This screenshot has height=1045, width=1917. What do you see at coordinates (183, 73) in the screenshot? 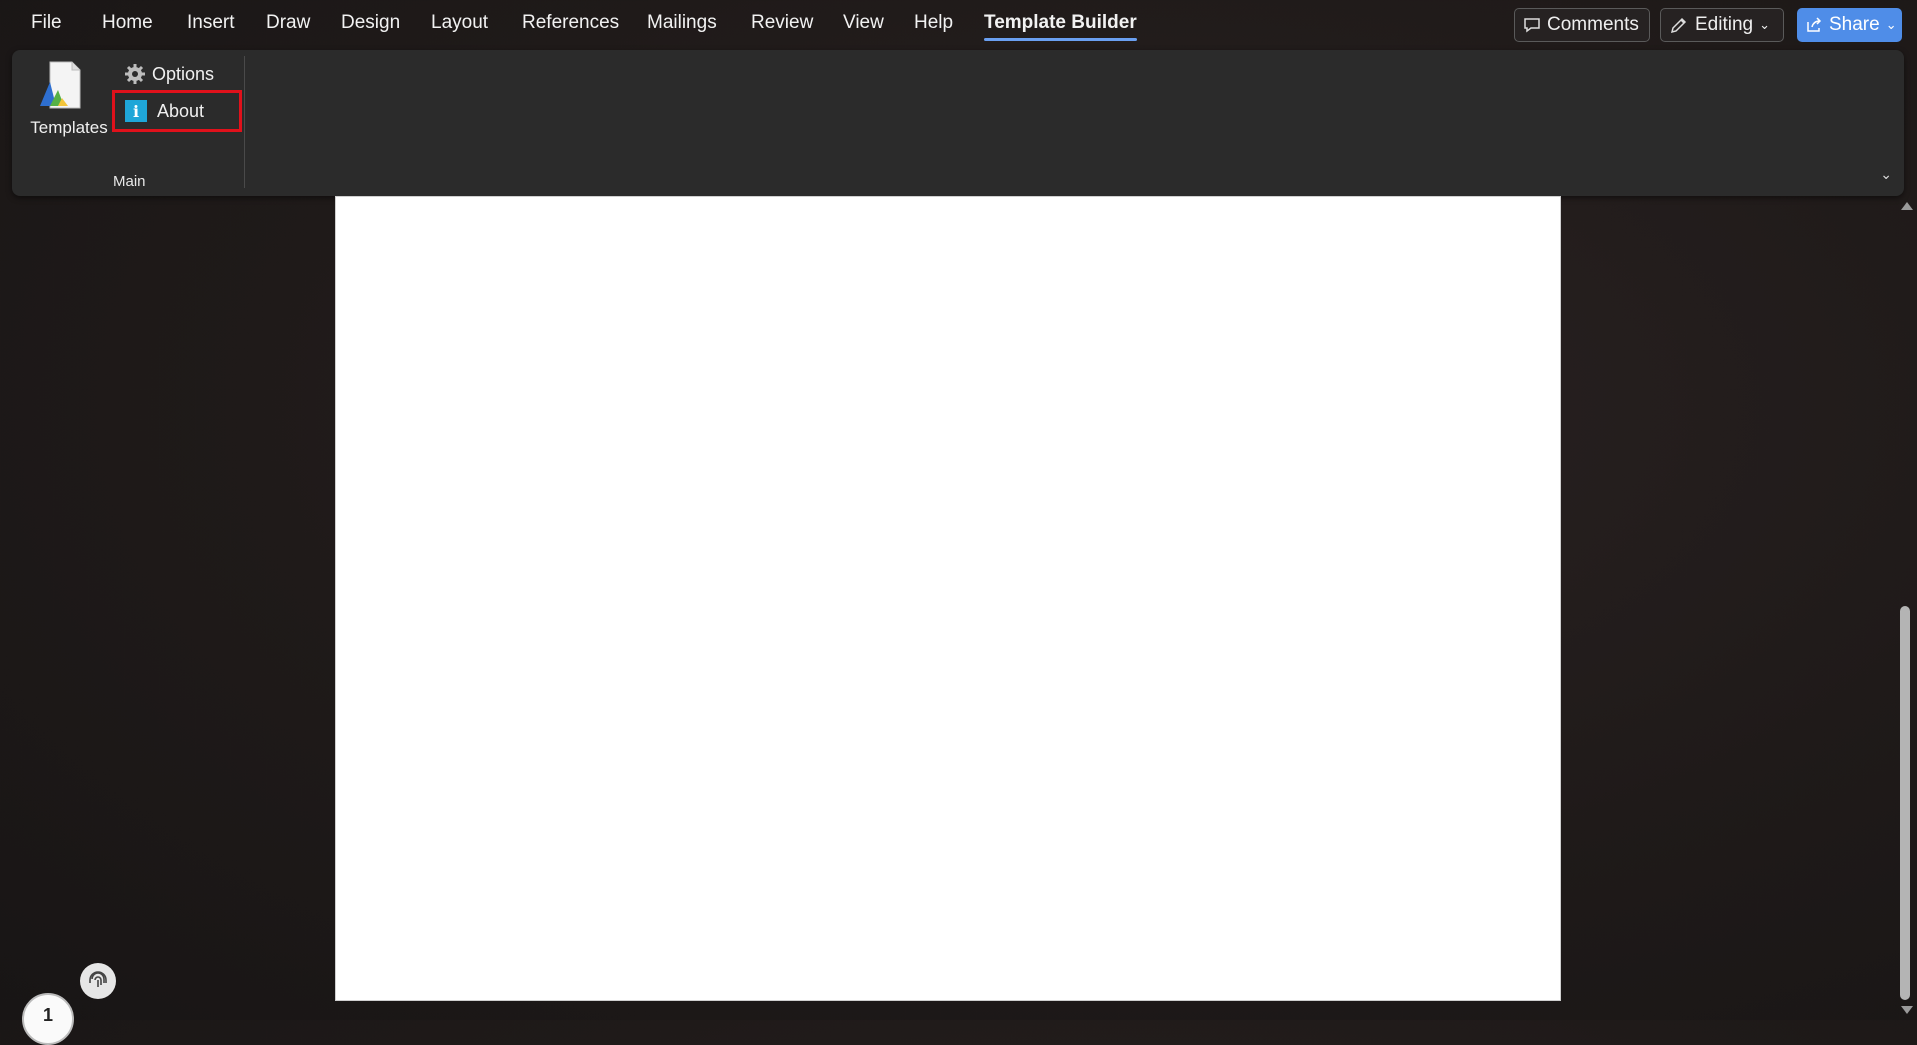
I see `options-label: Options` at bounding box center [183, 73].